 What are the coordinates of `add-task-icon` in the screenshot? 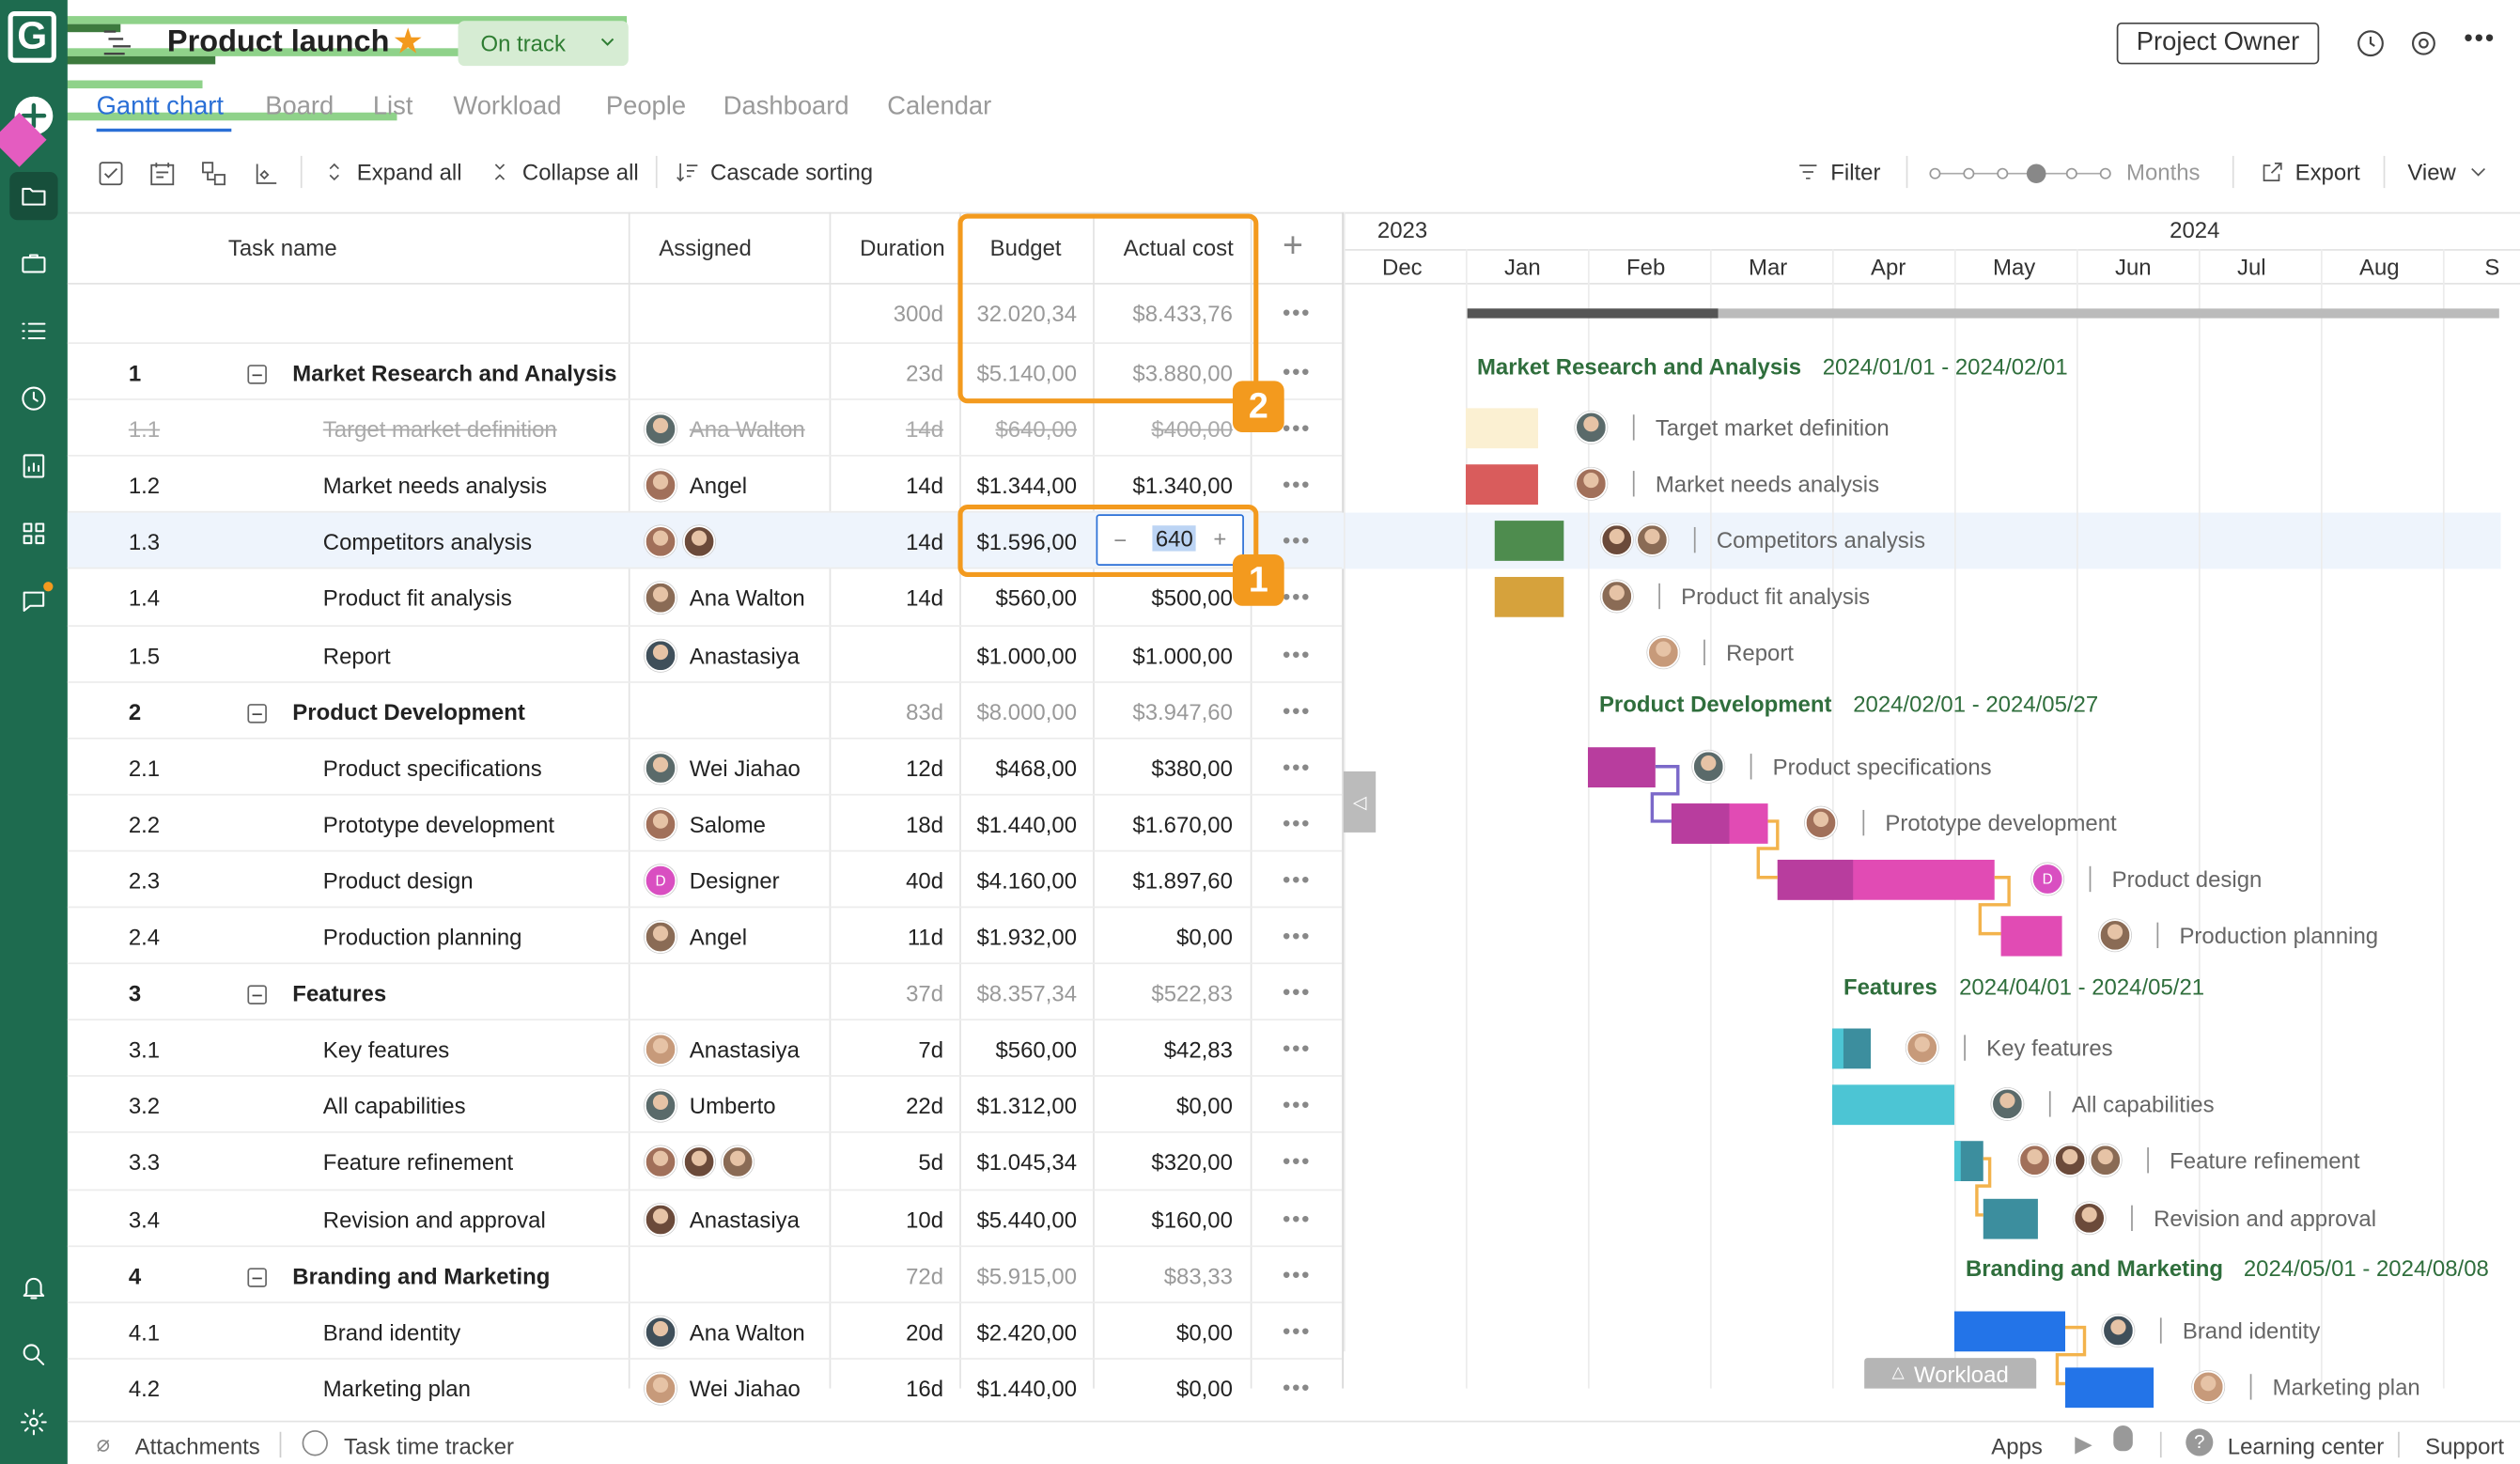 It's located at (162, 177).